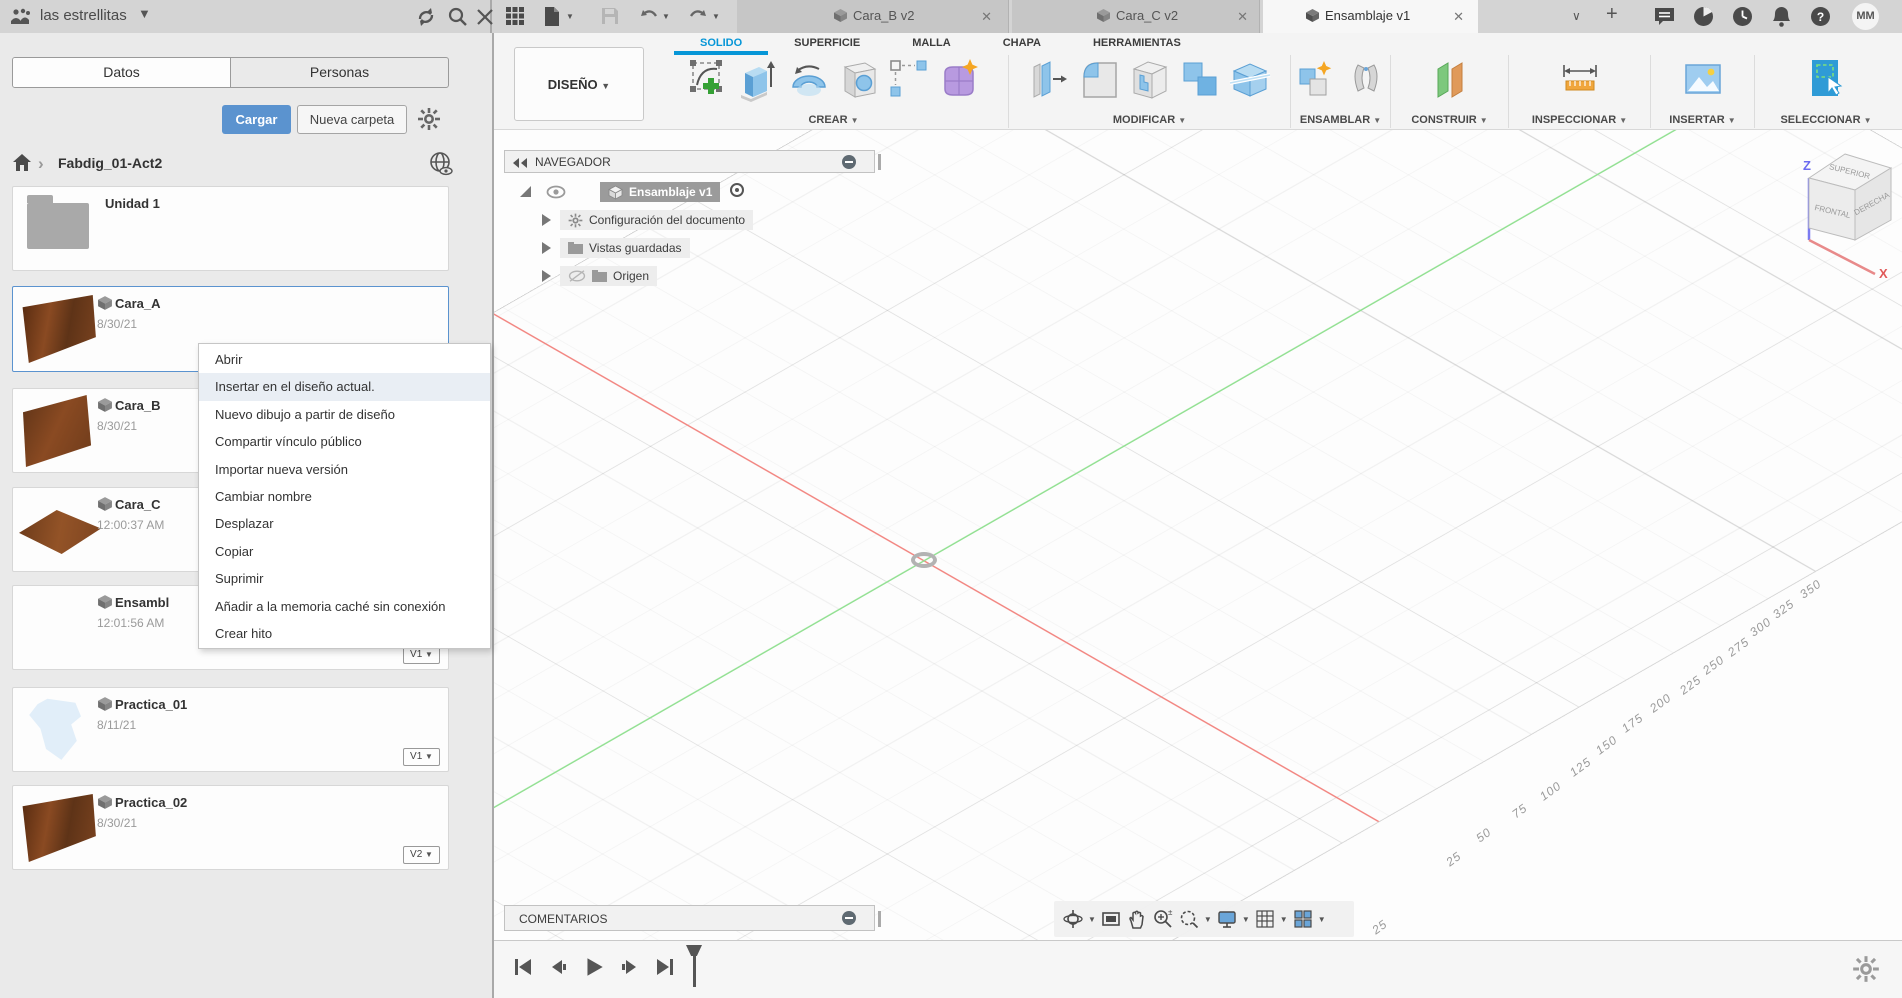 This screenshot has height=998, width=1902. I want to click on create-sketch-icon, so click(709, 80).